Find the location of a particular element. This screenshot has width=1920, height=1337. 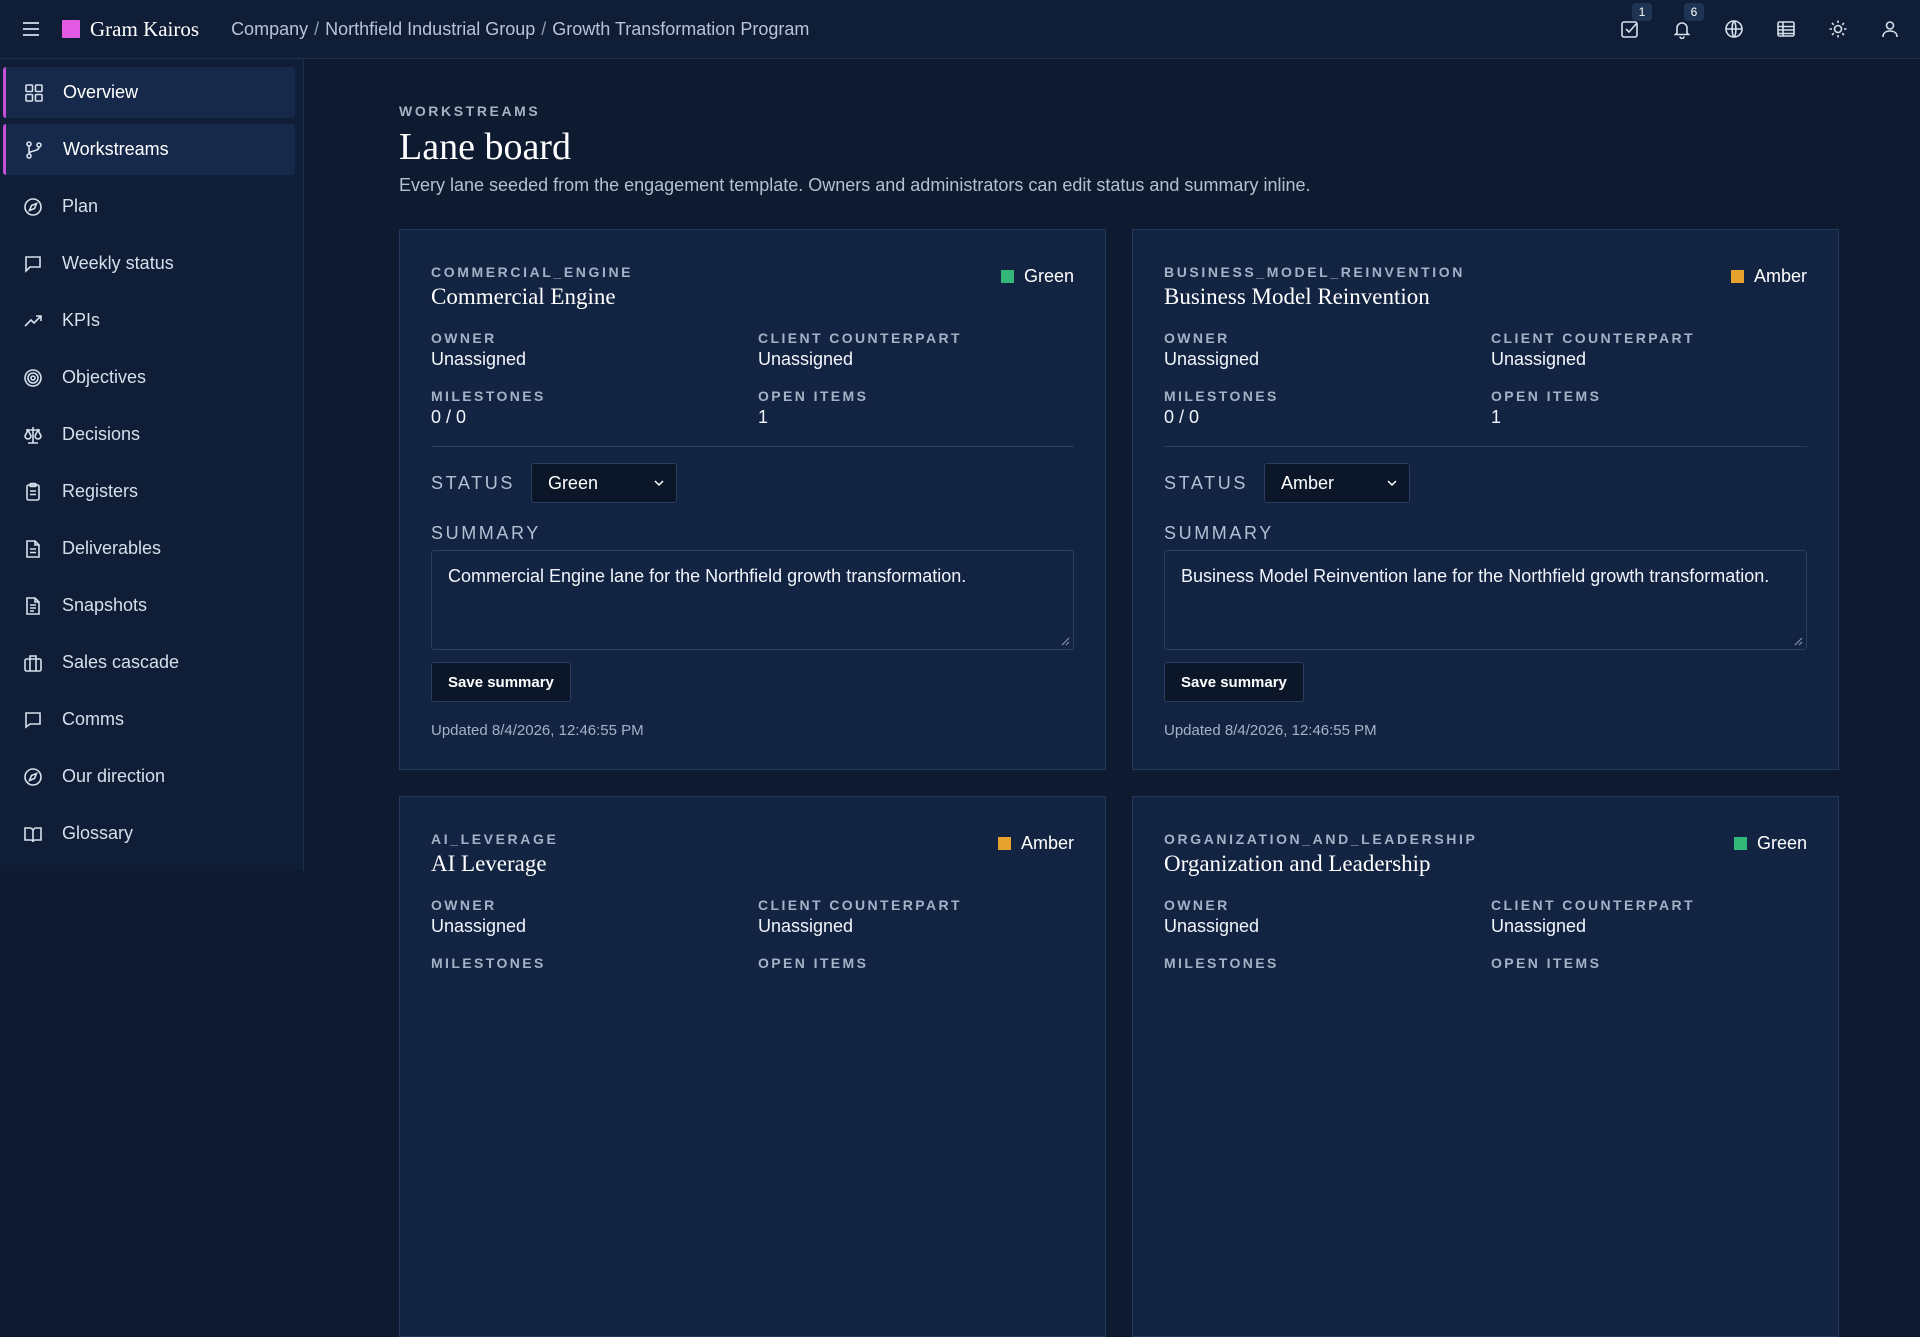

tasks-button: 1 is located at coordinates (1630, 29).